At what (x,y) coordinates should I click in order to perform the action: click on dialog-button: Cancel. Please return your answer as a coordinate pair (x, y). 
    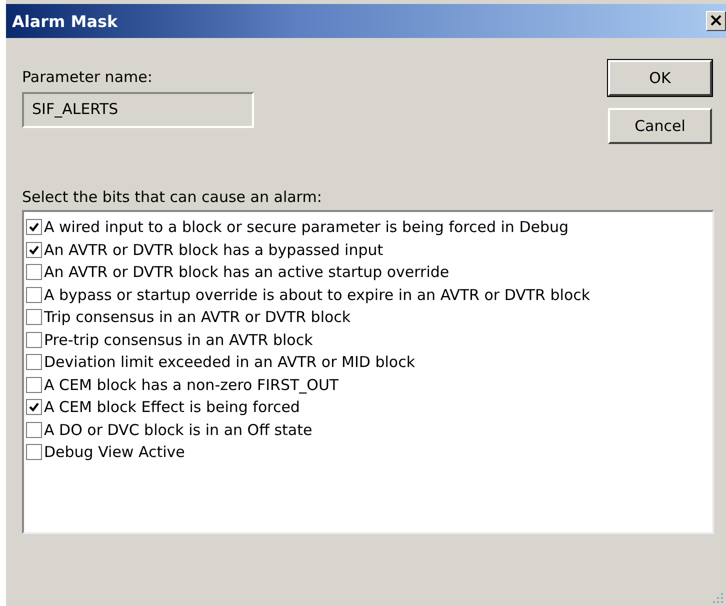
    Looking at the image, I should click on (660, 126).